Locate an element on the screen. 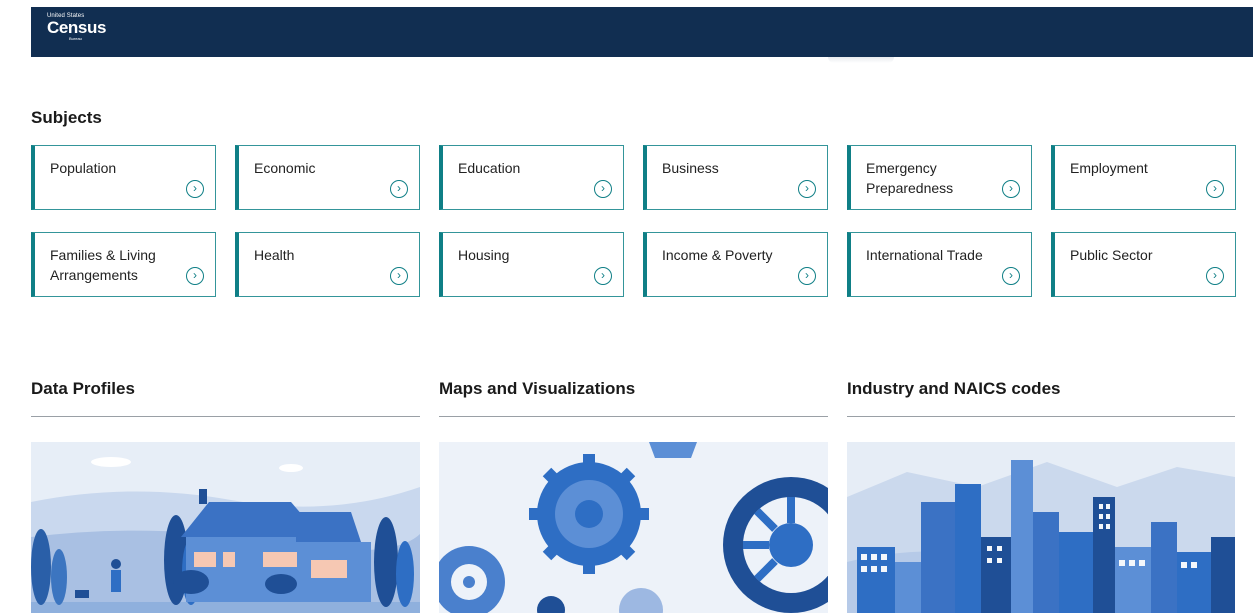 The width and height of the screenshot is (1253, 613). feature-title-industry-naics: Industry and NAICS codes is located at coordinates (953, 389).